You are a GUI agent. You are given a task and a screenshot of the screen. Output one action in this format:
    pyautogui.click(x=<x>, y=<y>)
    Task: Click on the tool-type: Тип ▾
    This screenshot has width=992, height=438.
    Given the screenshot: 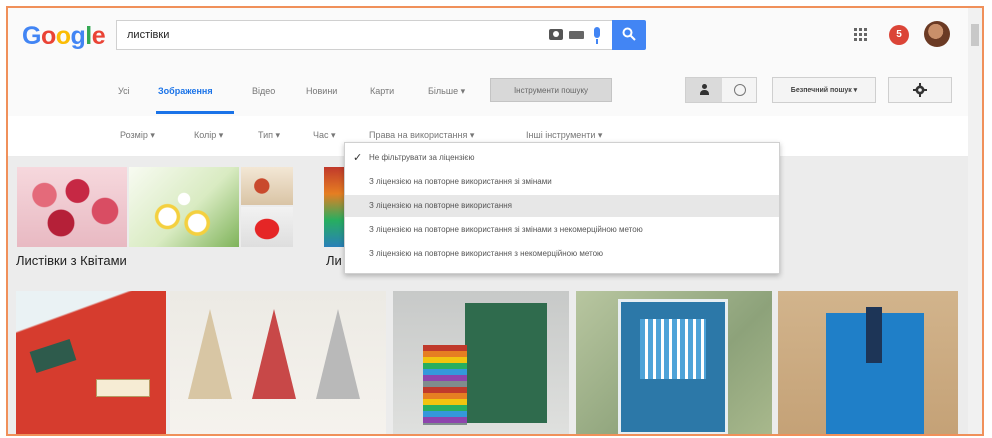 What is the action you would take?
    pyautogui.click(x=269, y=135)
    